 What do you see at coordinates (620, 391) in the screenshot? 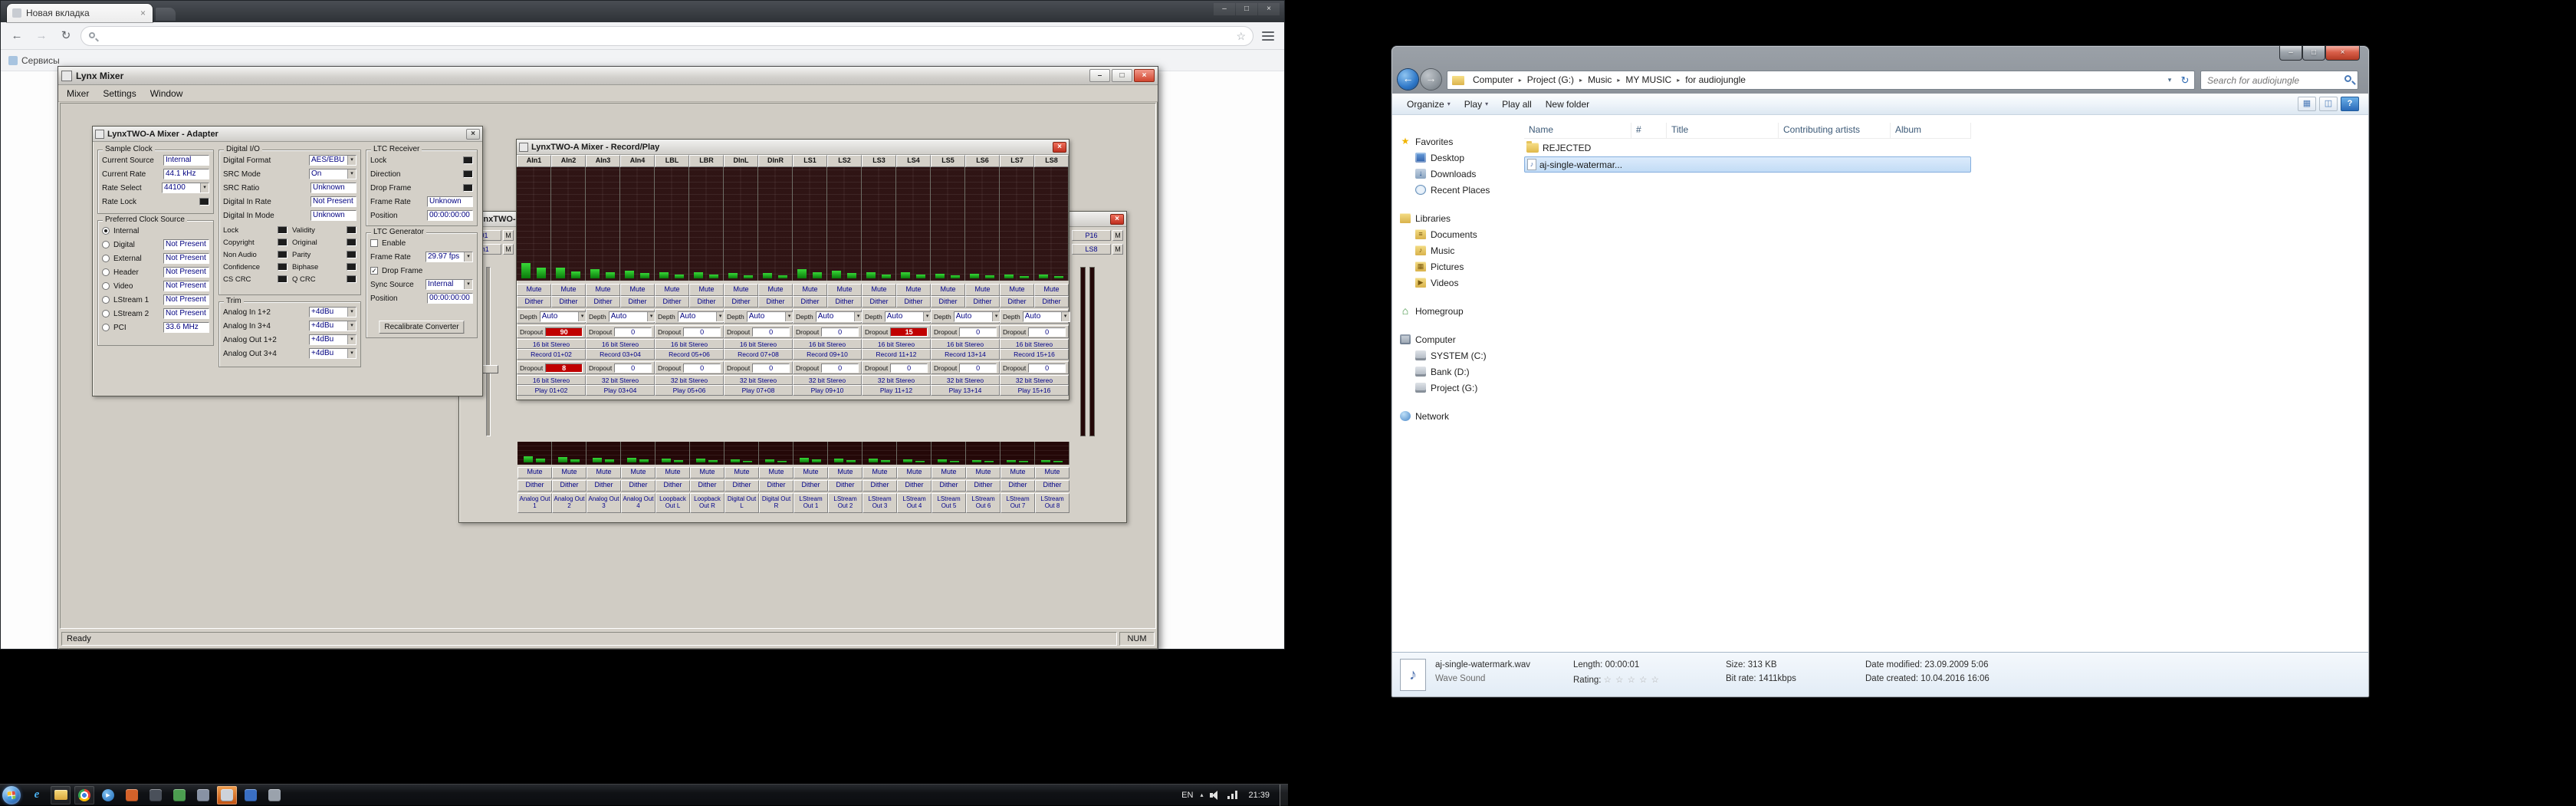
I see `play-pair-button: Play 03+04` at bounding box center [620, 391].